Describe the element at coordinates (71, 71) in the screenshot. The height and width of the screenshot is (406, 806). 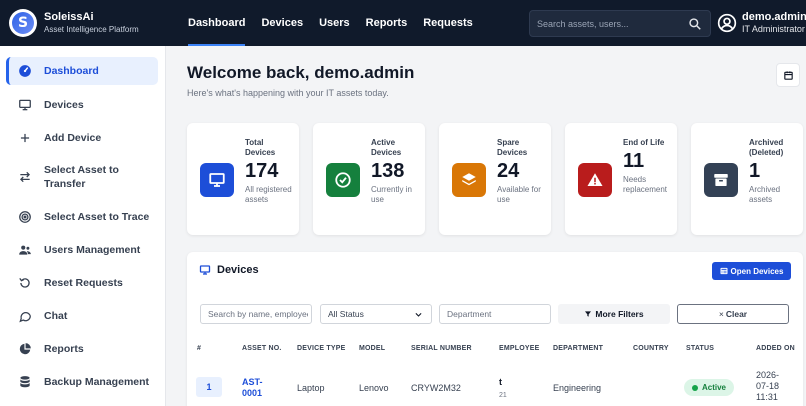
I see `sidebar-item-label: Dashboard` at that location.